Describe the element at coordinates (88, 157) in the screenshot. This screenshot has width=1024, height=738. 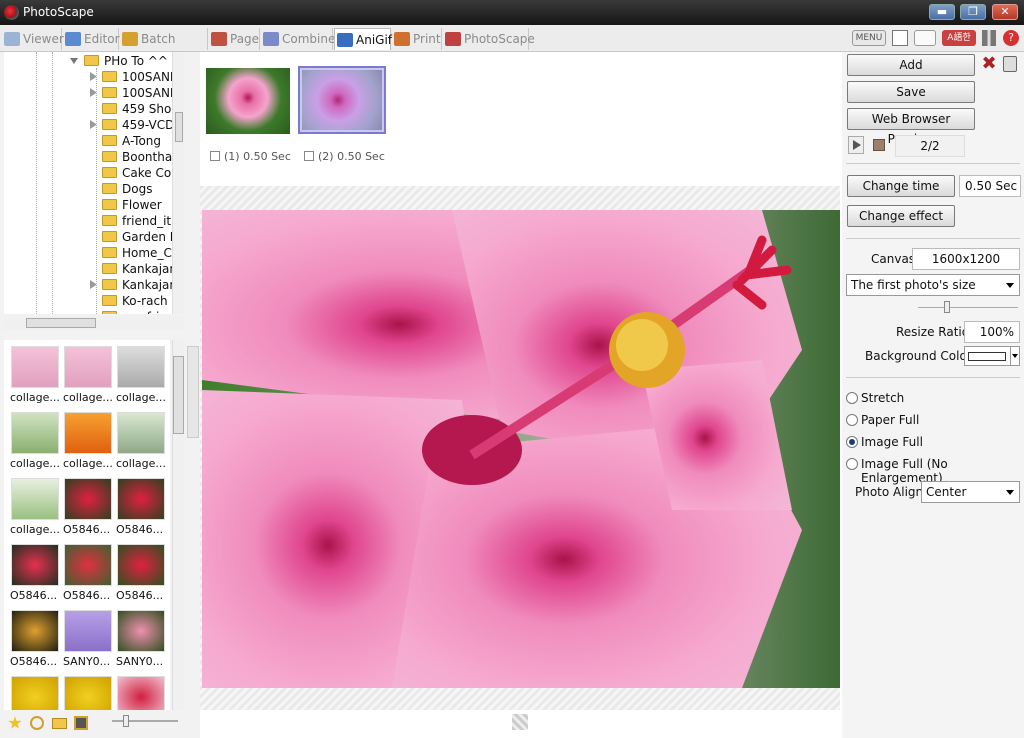
I see `tree-folder: Boontha` at that location.